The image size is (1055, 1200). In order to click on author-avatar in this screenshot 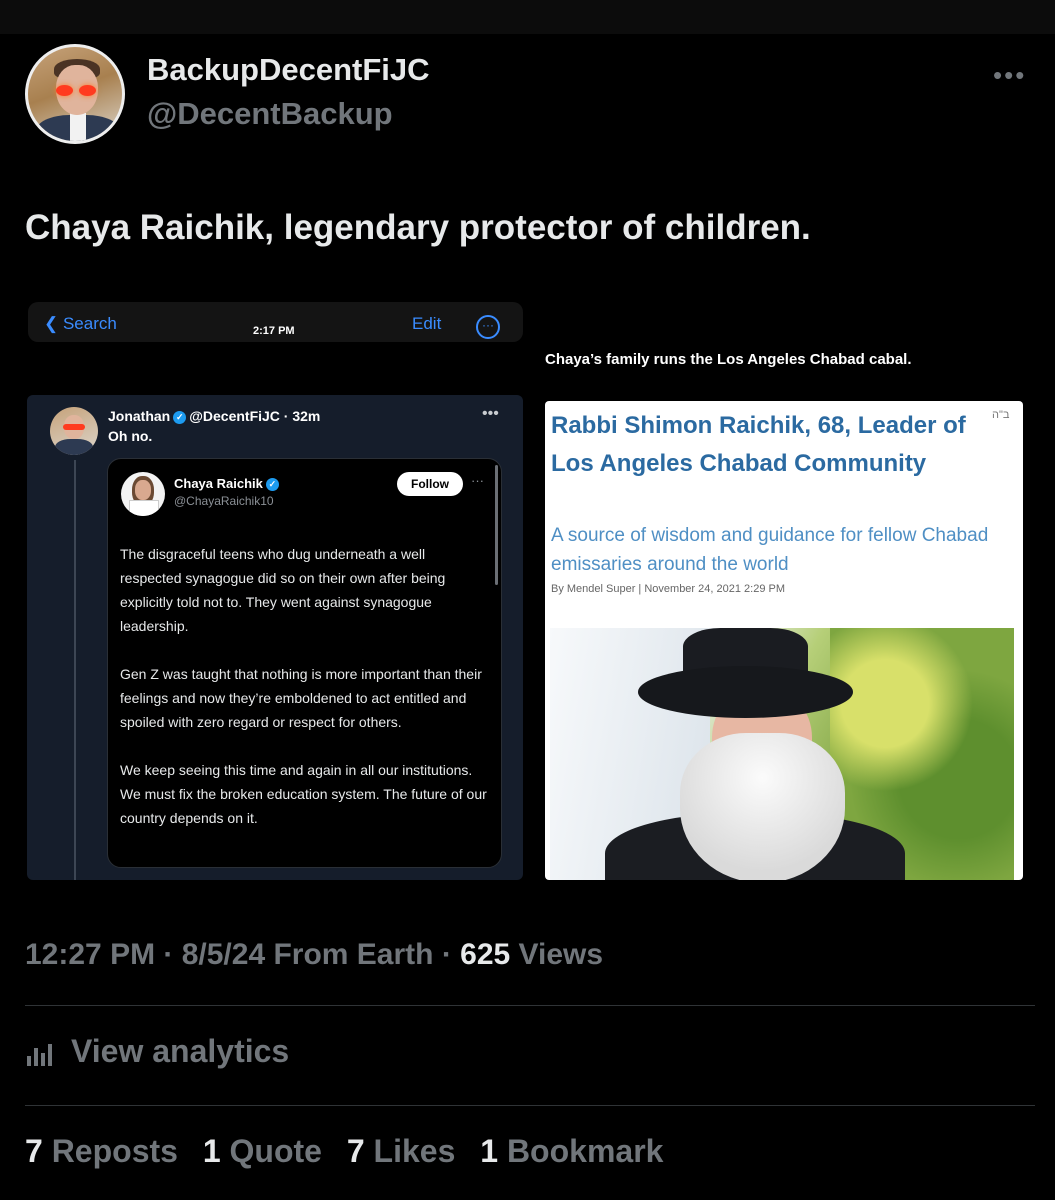, I will do `click(75, 94)`.